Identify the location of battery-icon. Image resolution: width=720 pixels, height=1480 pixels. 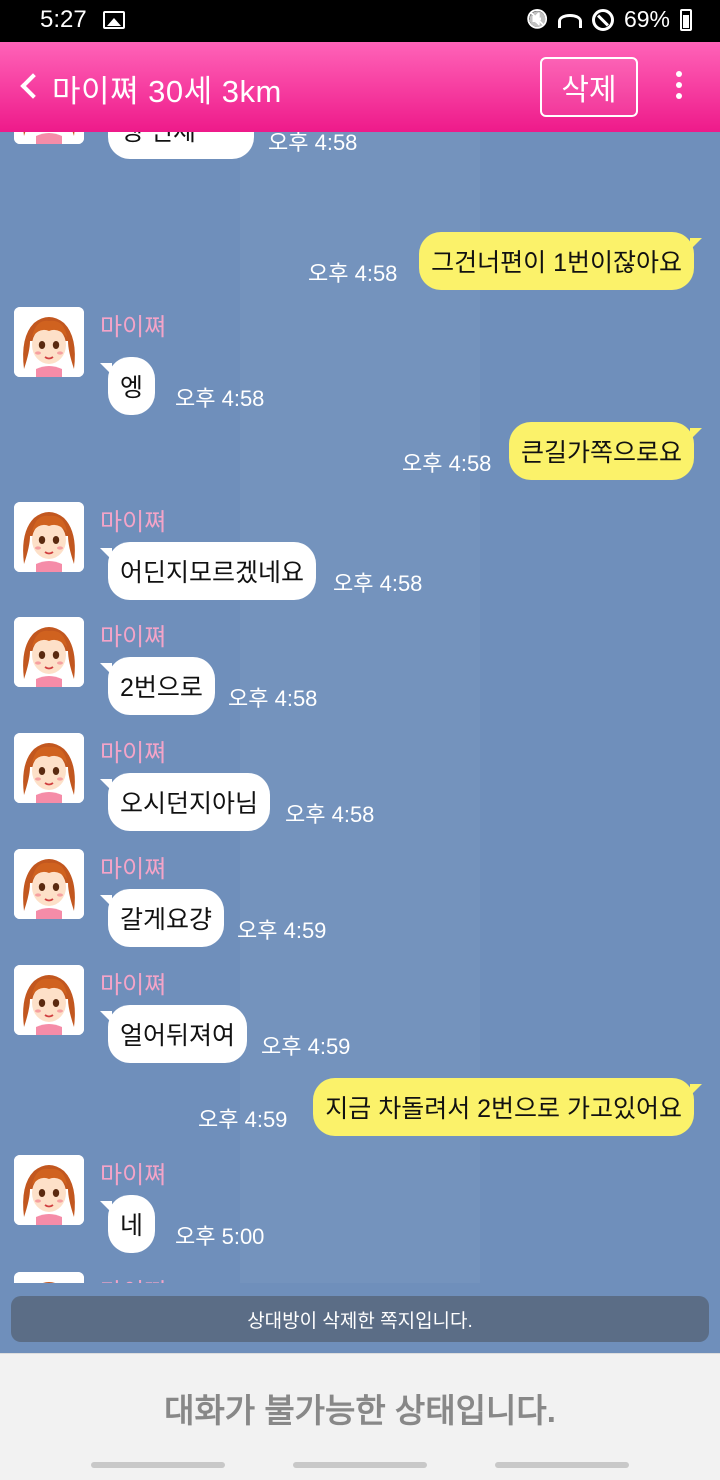
(686, 19).